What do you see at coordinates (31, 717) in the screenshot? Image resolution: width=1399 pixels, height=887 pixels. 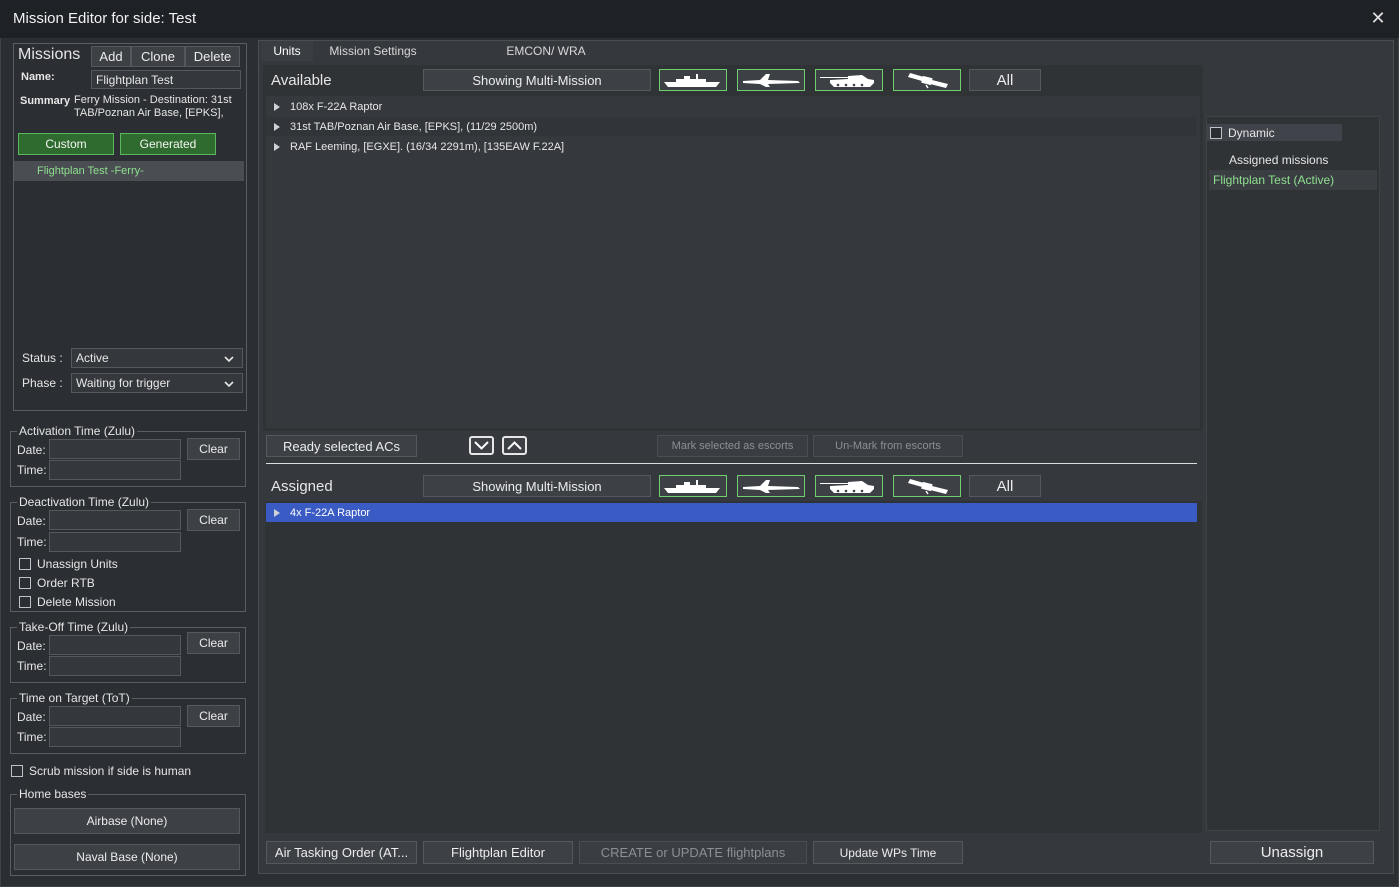 I see `tot-date-label: Date:` at bounding box center [31, 717].